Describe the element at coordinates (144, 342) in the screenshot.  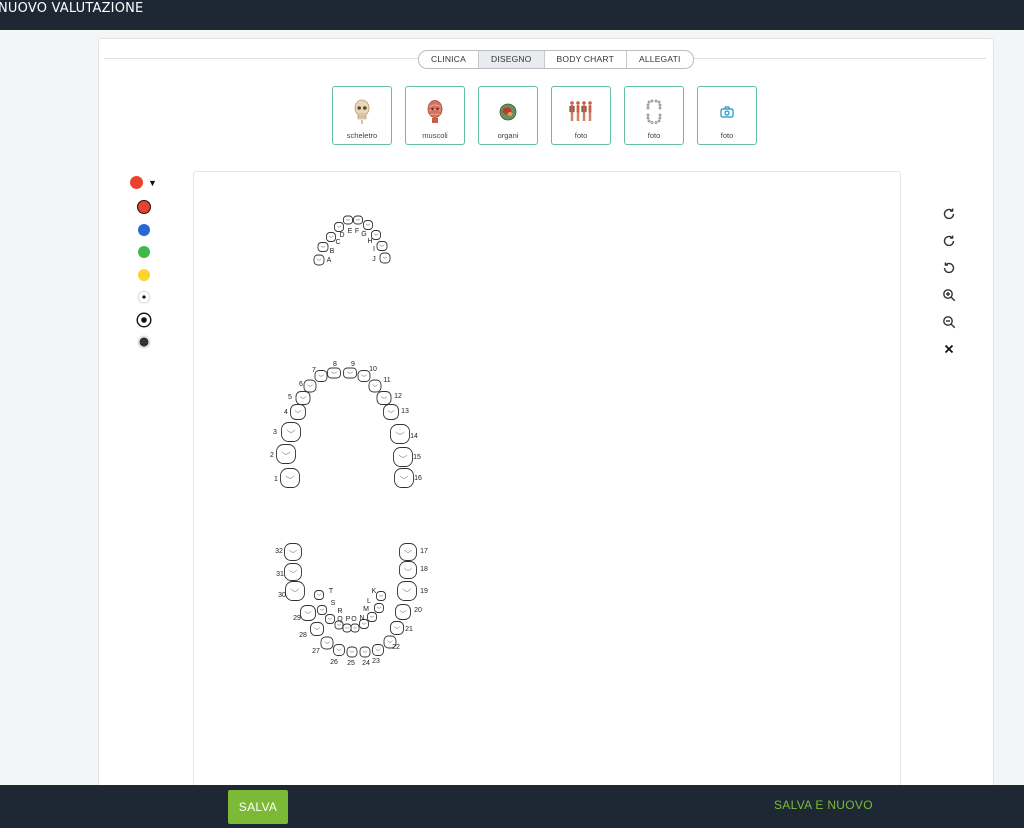
I see `brush-size-large` at that location.